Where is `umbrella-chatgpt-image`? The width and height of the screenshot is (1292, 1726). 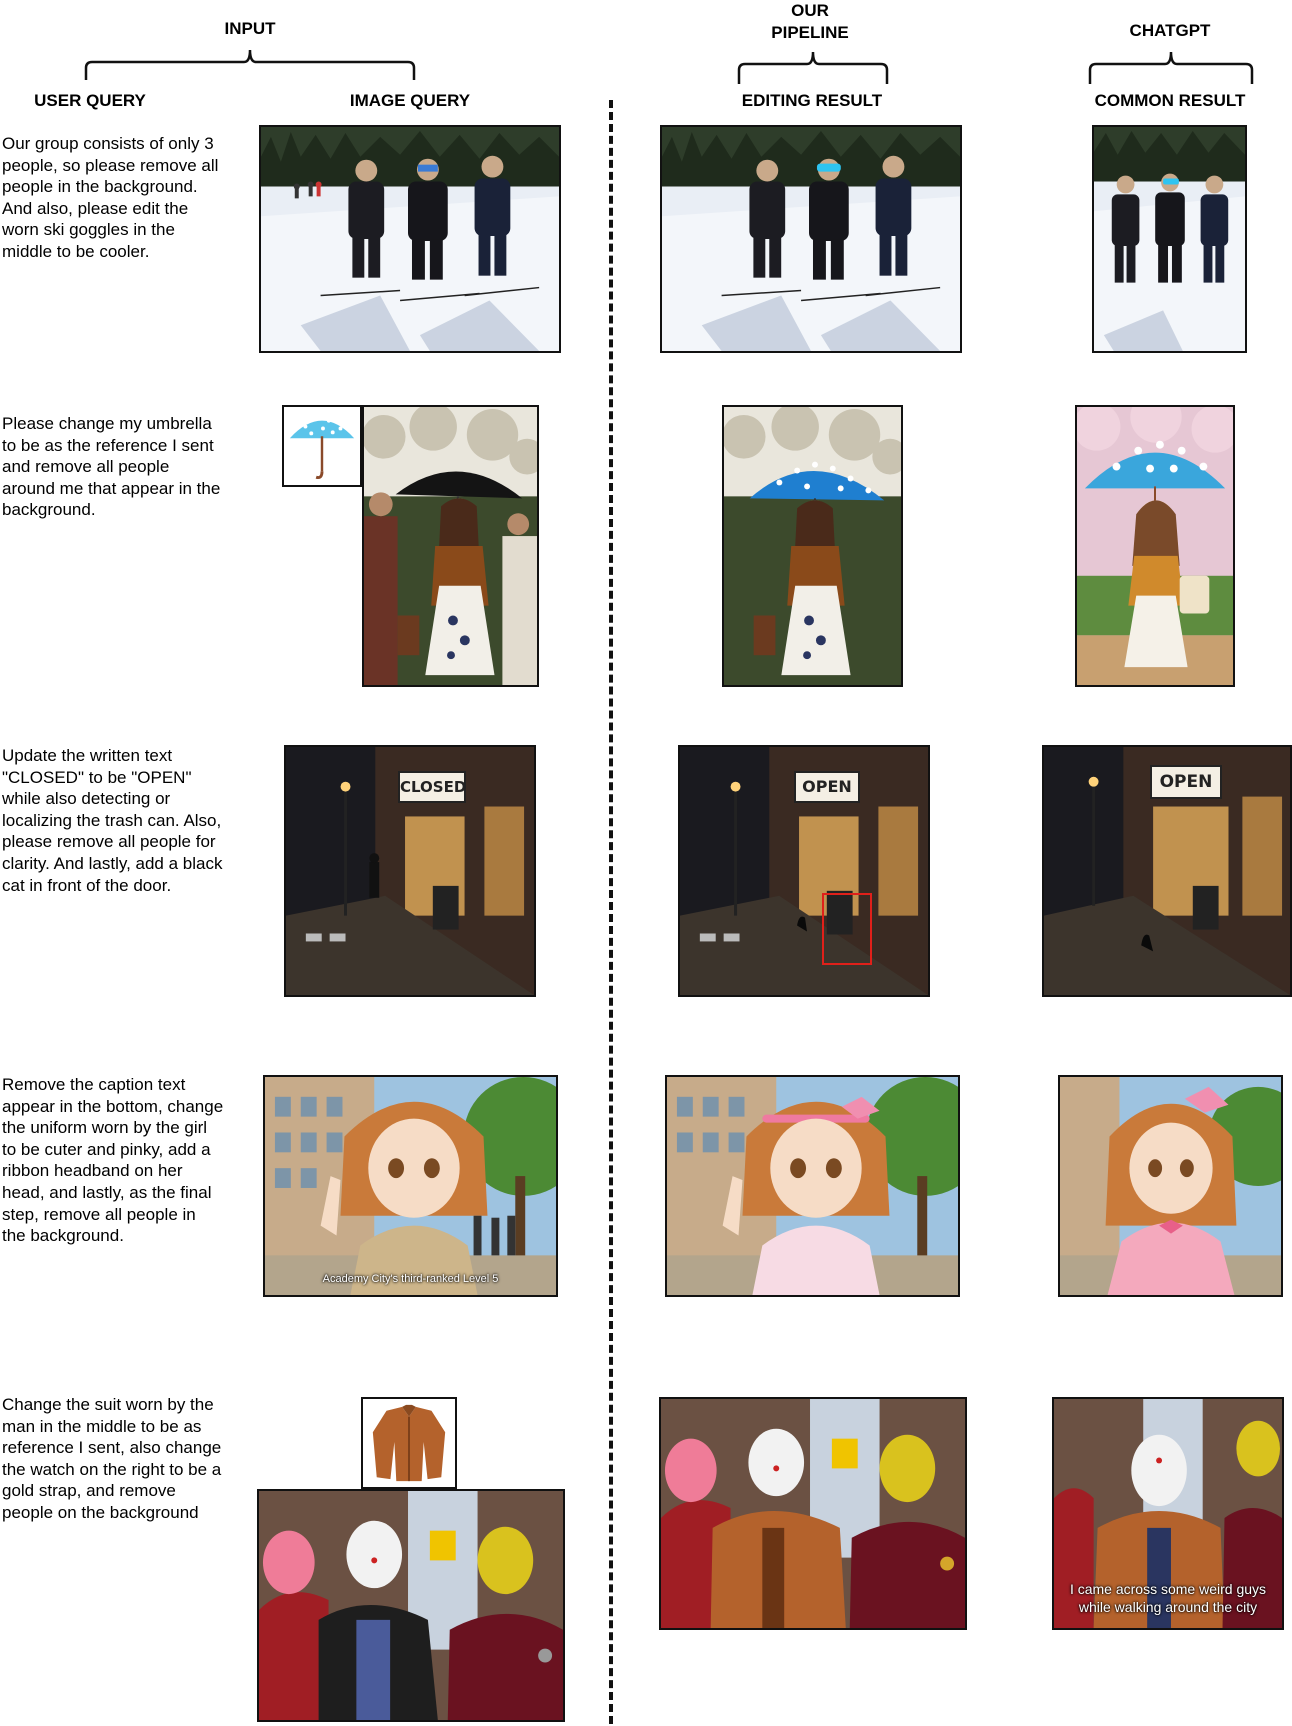 umbrella-chatgpt-image is located at coordinates (1155, 546).